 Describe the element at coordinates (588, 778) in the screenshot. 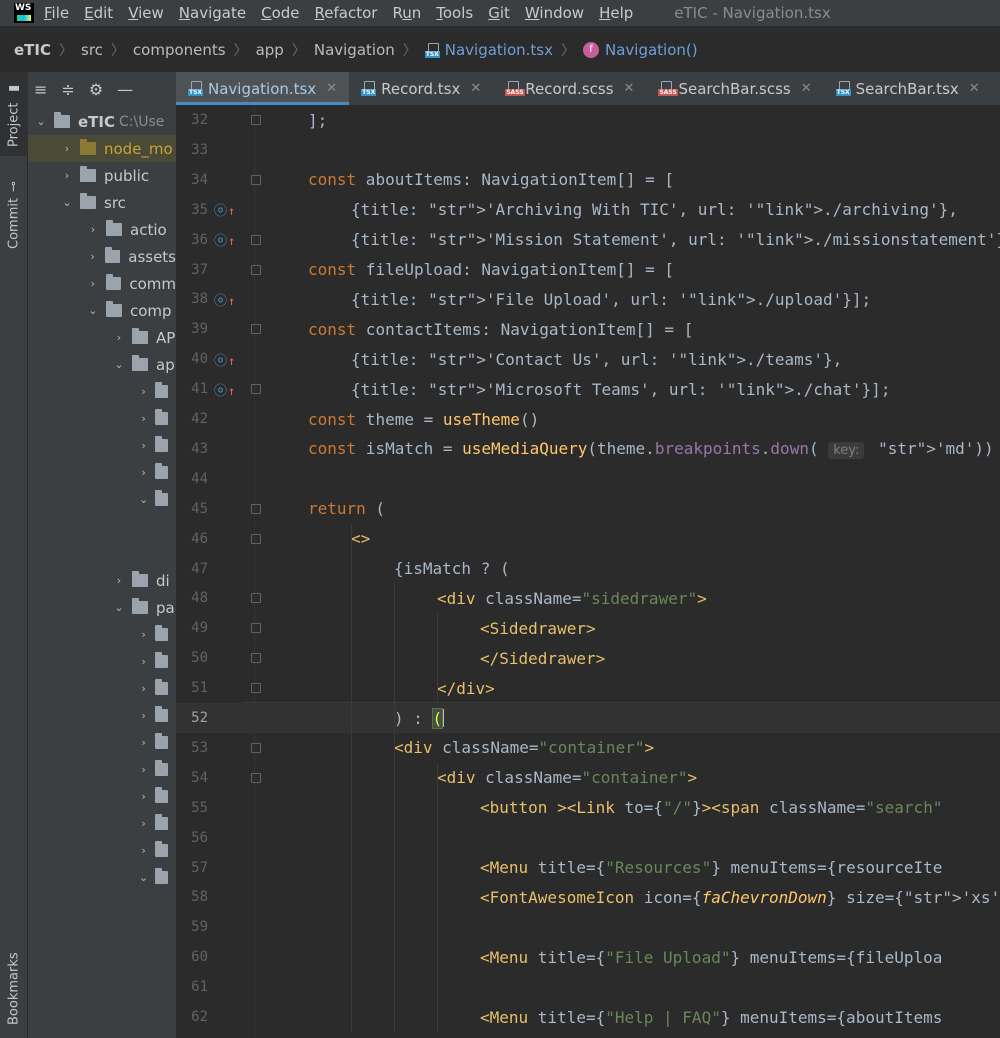

I see `code-line: 54 <div className="container">` at that location.